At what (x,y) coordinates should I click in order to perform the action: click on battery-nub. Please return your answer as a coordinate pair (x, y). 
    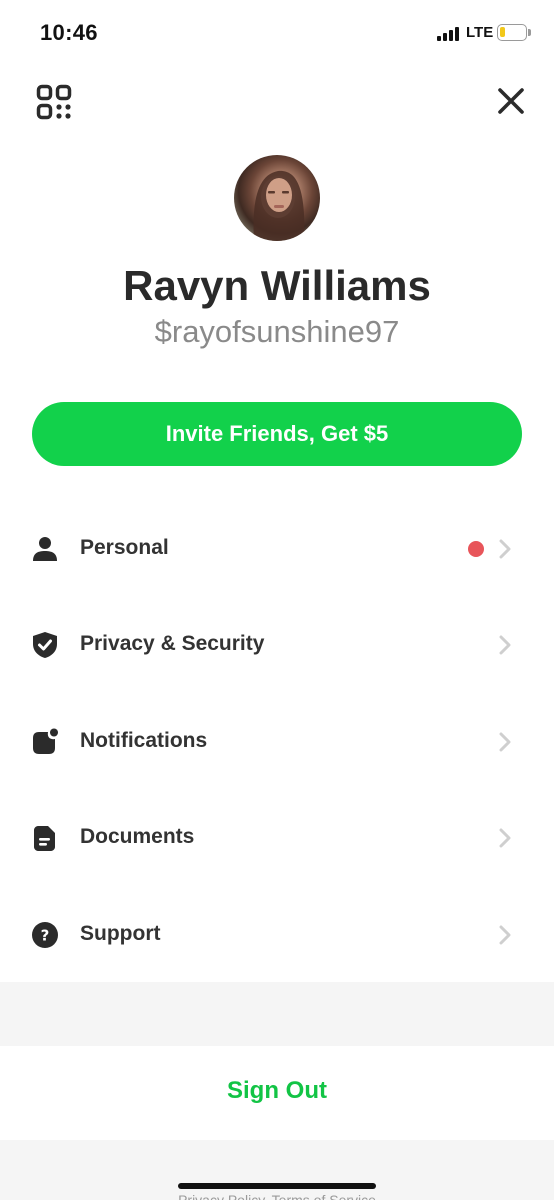
    Looking at the image, I should click on (529, 32).